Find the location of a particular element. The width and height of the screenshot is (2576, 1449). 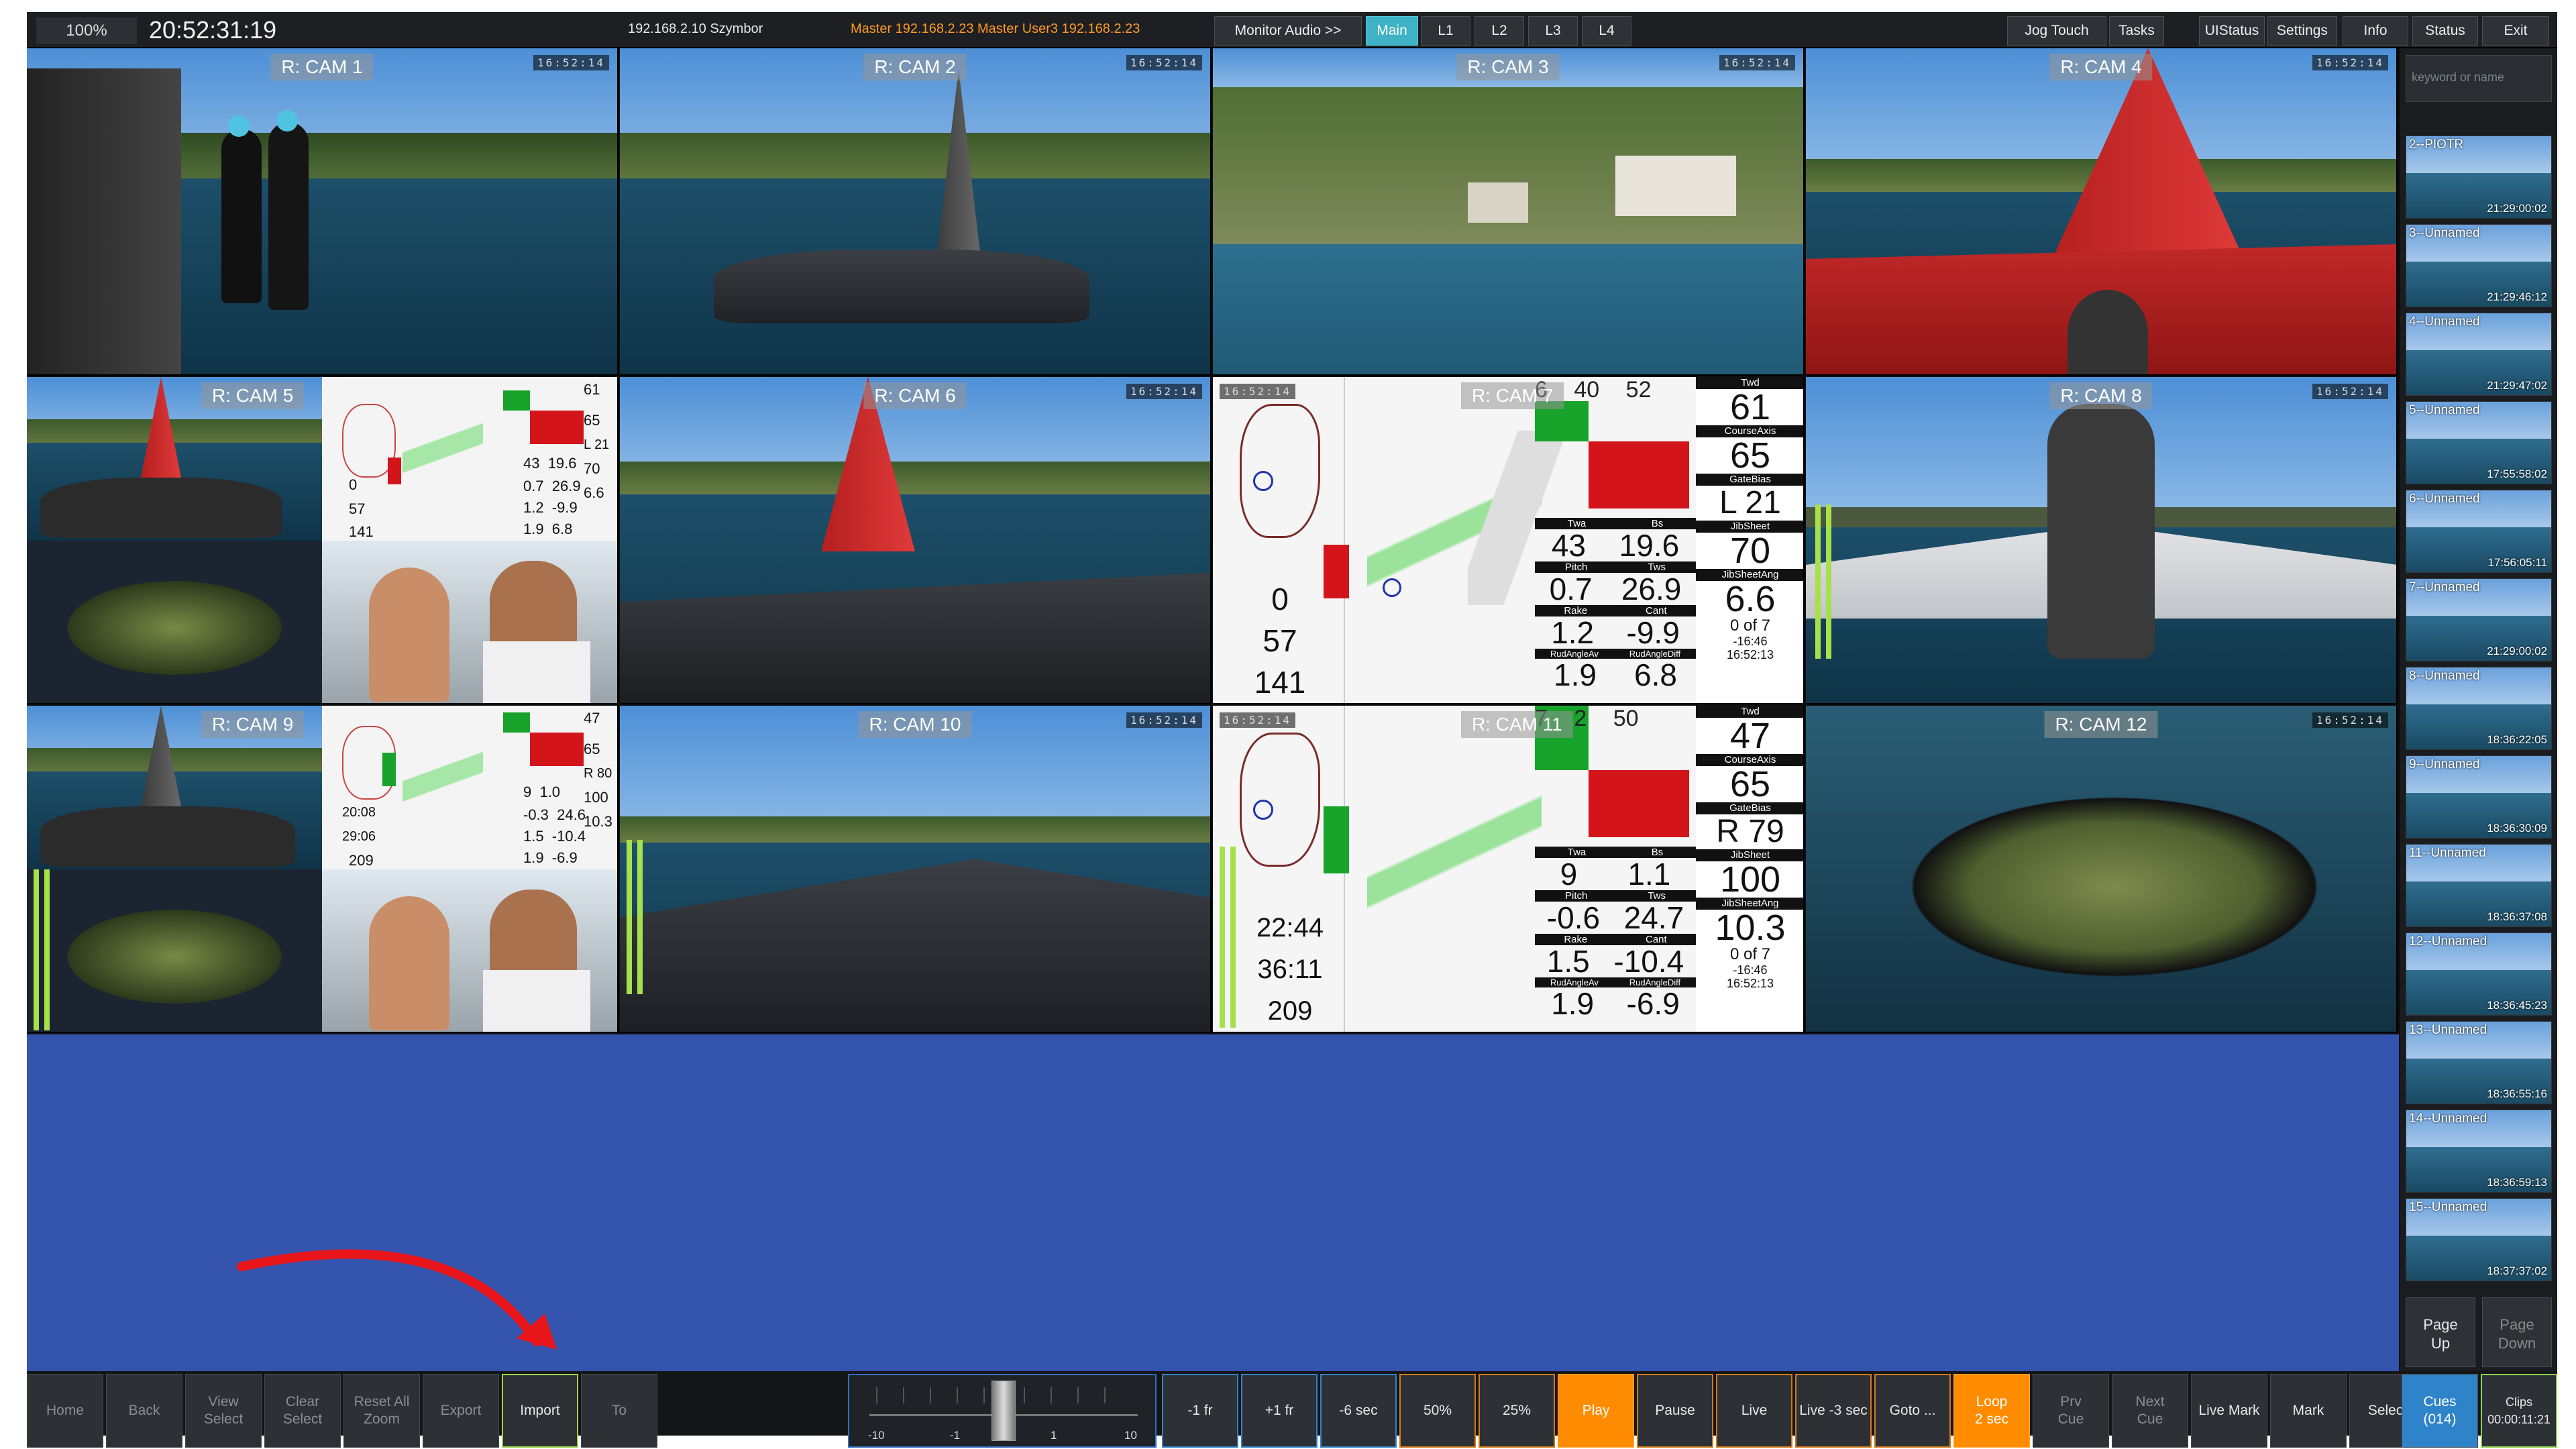

back-button: Back is located at coordinates (144, 1411).